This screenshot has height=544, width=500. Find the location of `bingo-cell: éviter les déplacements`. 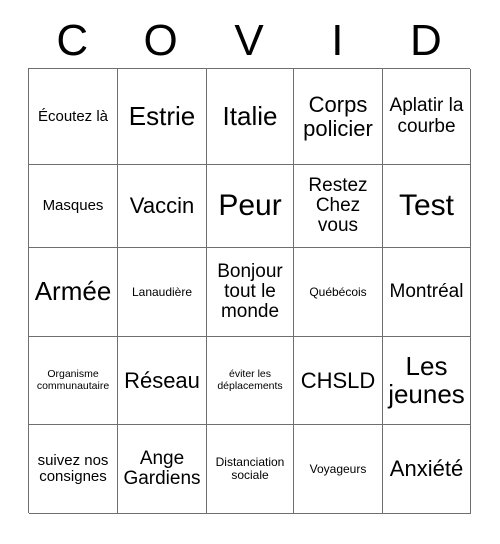

bingo-cell: éviter les déplacements is located at coordinates (250, 381).